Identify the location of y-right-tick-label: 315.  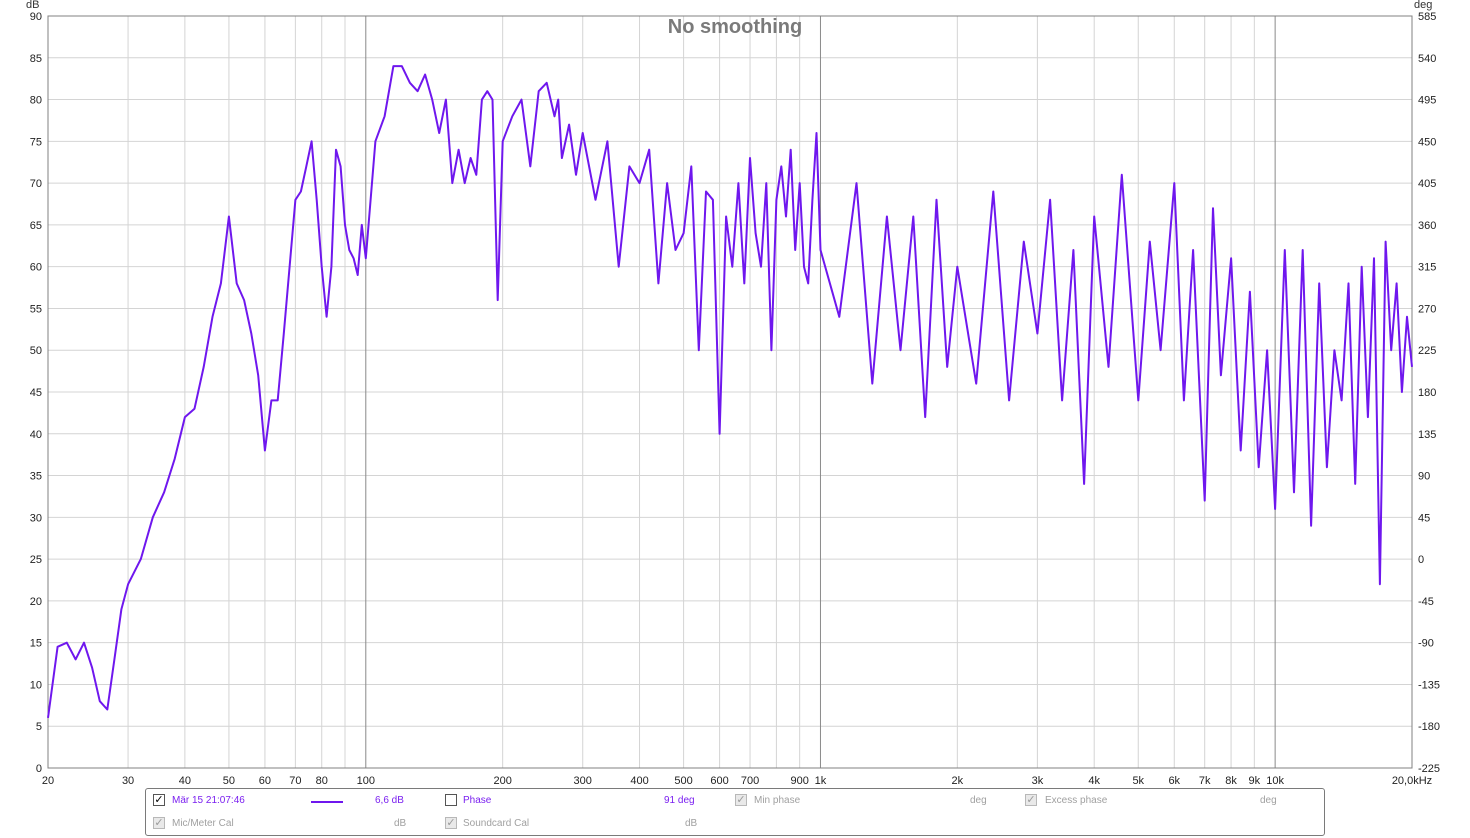
(1427, 268).